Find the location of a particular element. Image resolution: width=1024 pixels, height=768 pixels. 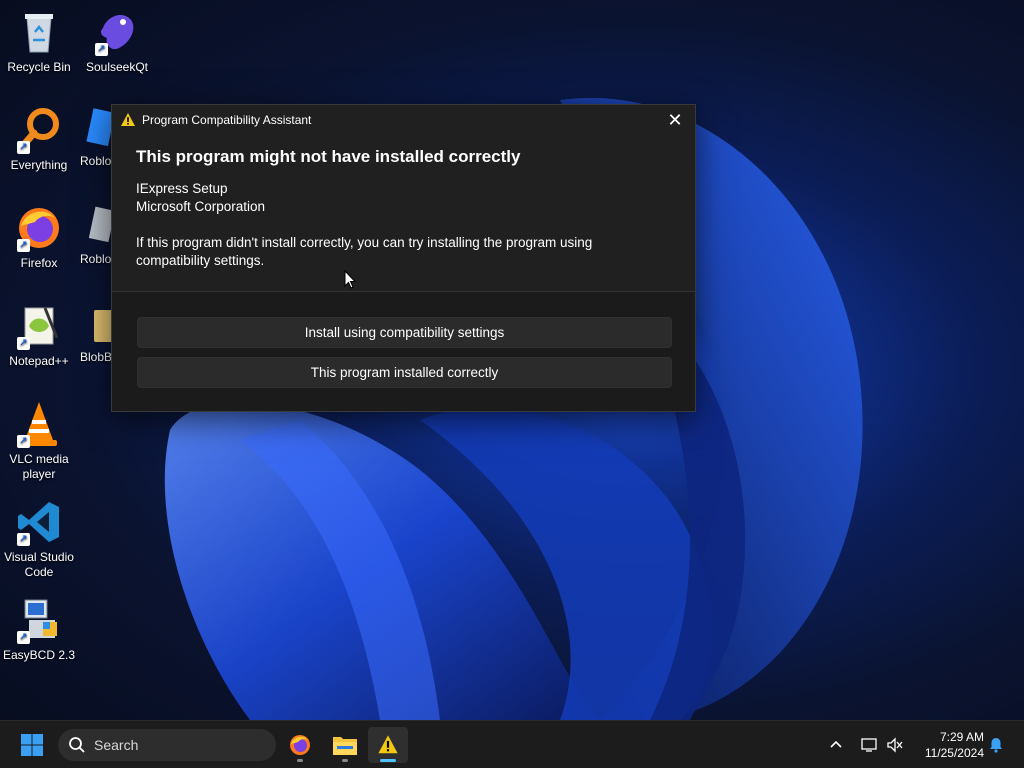

firefox-icon is located at coordinates (300, 745).